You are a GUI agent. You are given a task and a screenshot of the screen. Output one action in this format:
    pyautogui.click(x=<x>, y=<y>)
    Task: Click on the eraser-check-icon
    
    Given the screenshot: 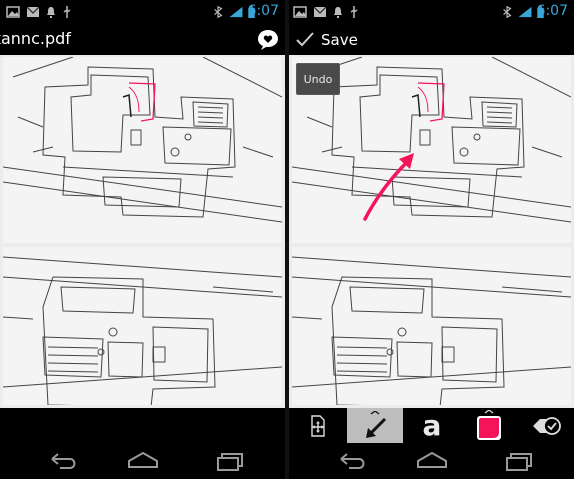 What is the action you would take?
    pyautogui.click(x=547, y=425)
    